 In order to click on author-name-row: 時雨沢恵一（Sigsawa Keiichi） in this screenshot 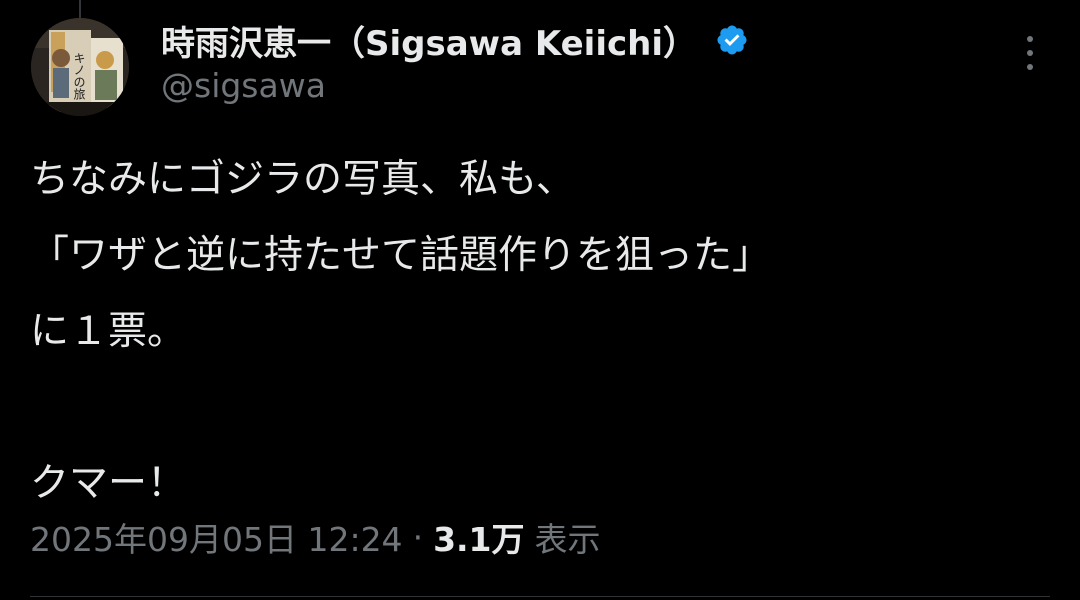, I will do `click(455, 40)`.